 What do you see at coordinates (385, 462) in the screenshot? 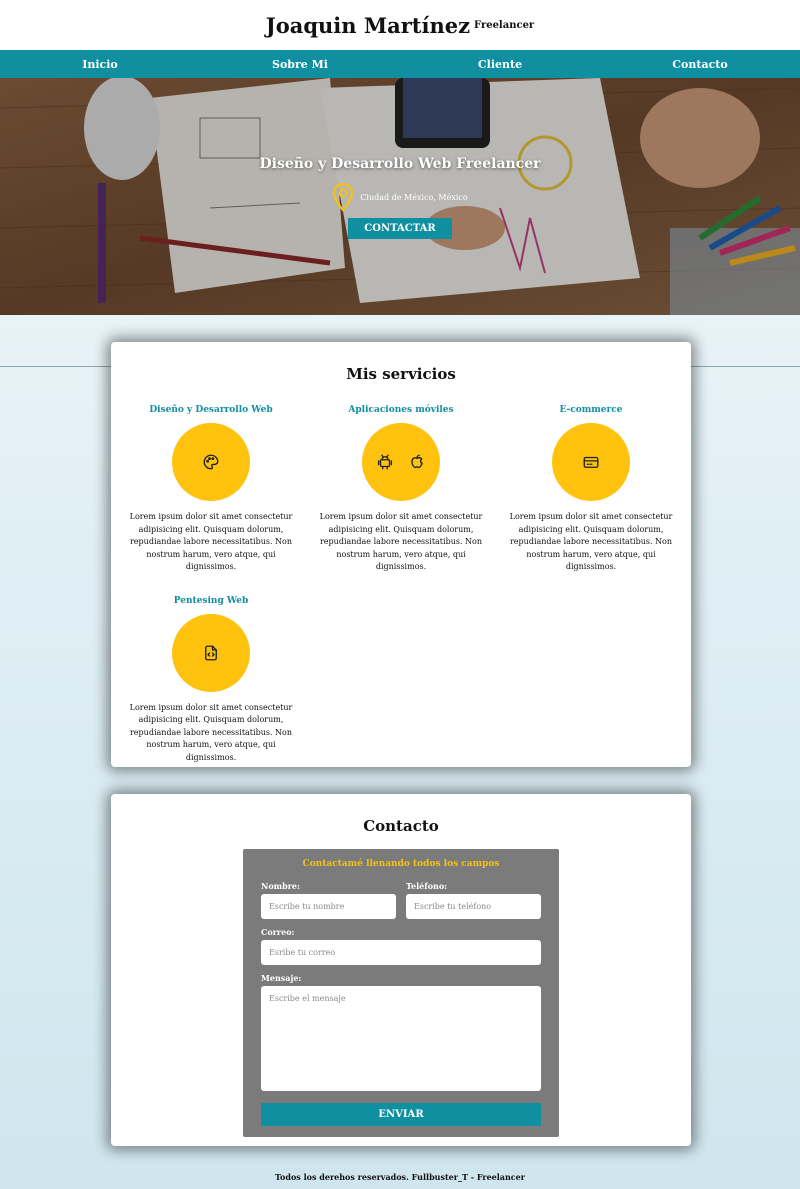
I see `android-icon` at bounding box center [385, 462].